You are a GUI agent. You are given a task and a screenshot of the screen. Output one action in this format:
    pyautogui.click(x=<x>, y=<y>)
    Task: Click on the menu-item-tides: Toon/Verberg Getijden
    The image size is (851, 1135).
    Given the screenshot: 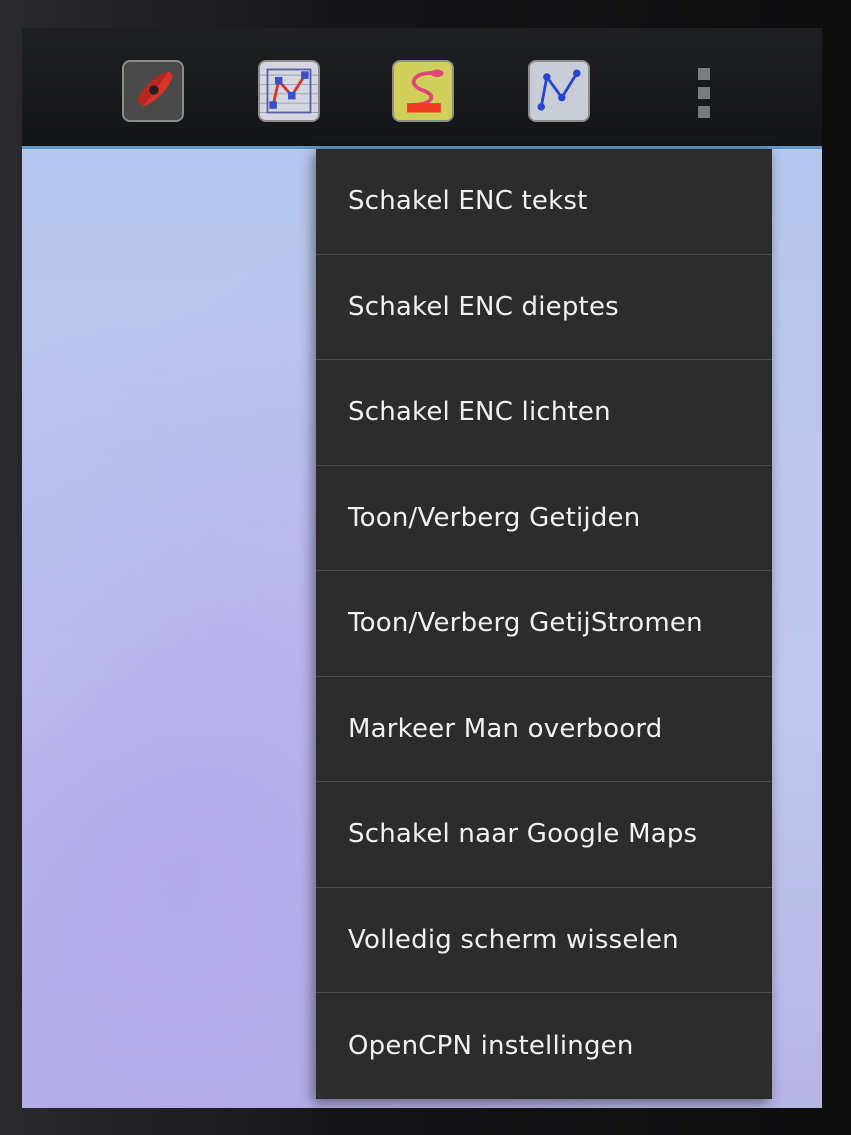 What is the action you would take?
    pyautogui.click(x=544, y=518)
    